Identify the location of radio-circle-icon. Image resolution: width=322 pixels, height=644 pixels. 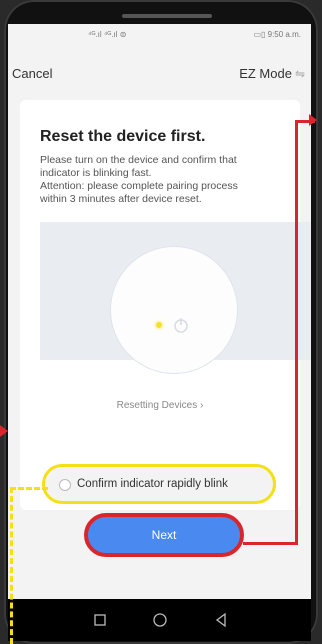
(65, 485).